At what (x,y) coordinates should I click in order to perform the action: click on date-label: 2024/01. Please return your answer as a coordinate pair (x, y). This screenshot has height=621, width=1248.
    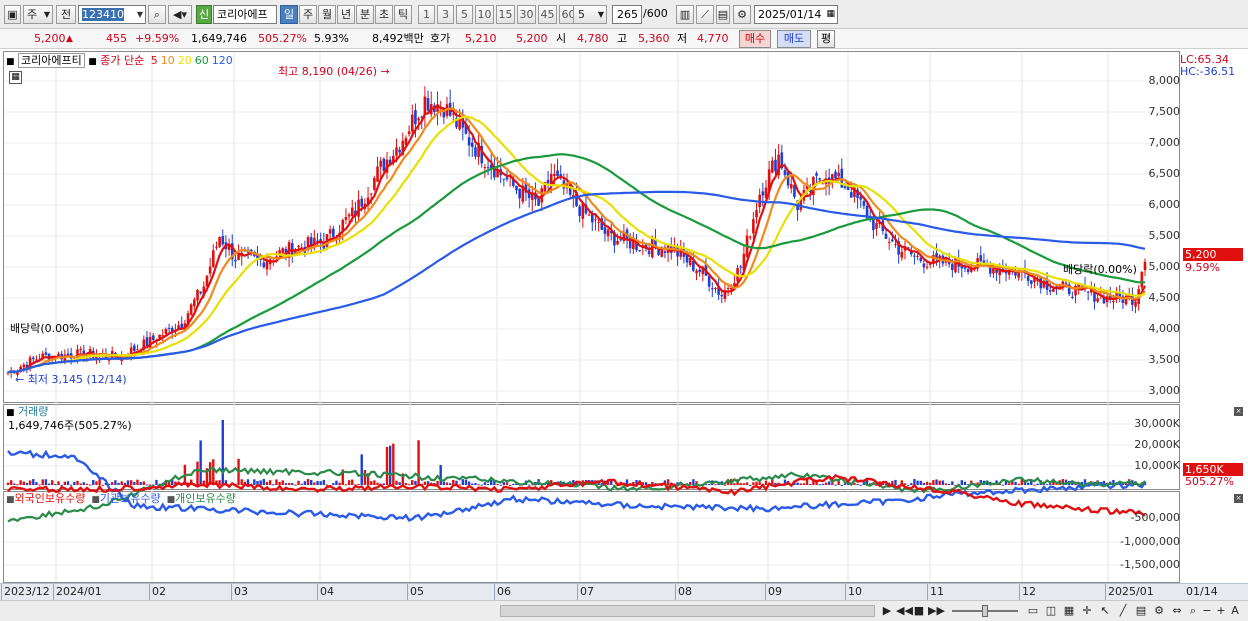
    Looking at the image, I should click on (79, 591).